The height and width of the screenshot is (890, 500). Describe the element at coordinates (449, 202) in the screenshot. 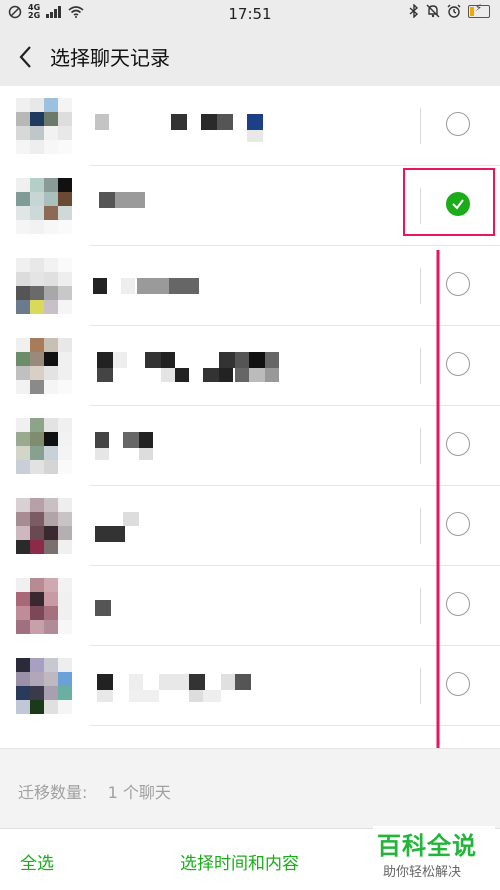

I see `annotation-highlight-box` at that location.